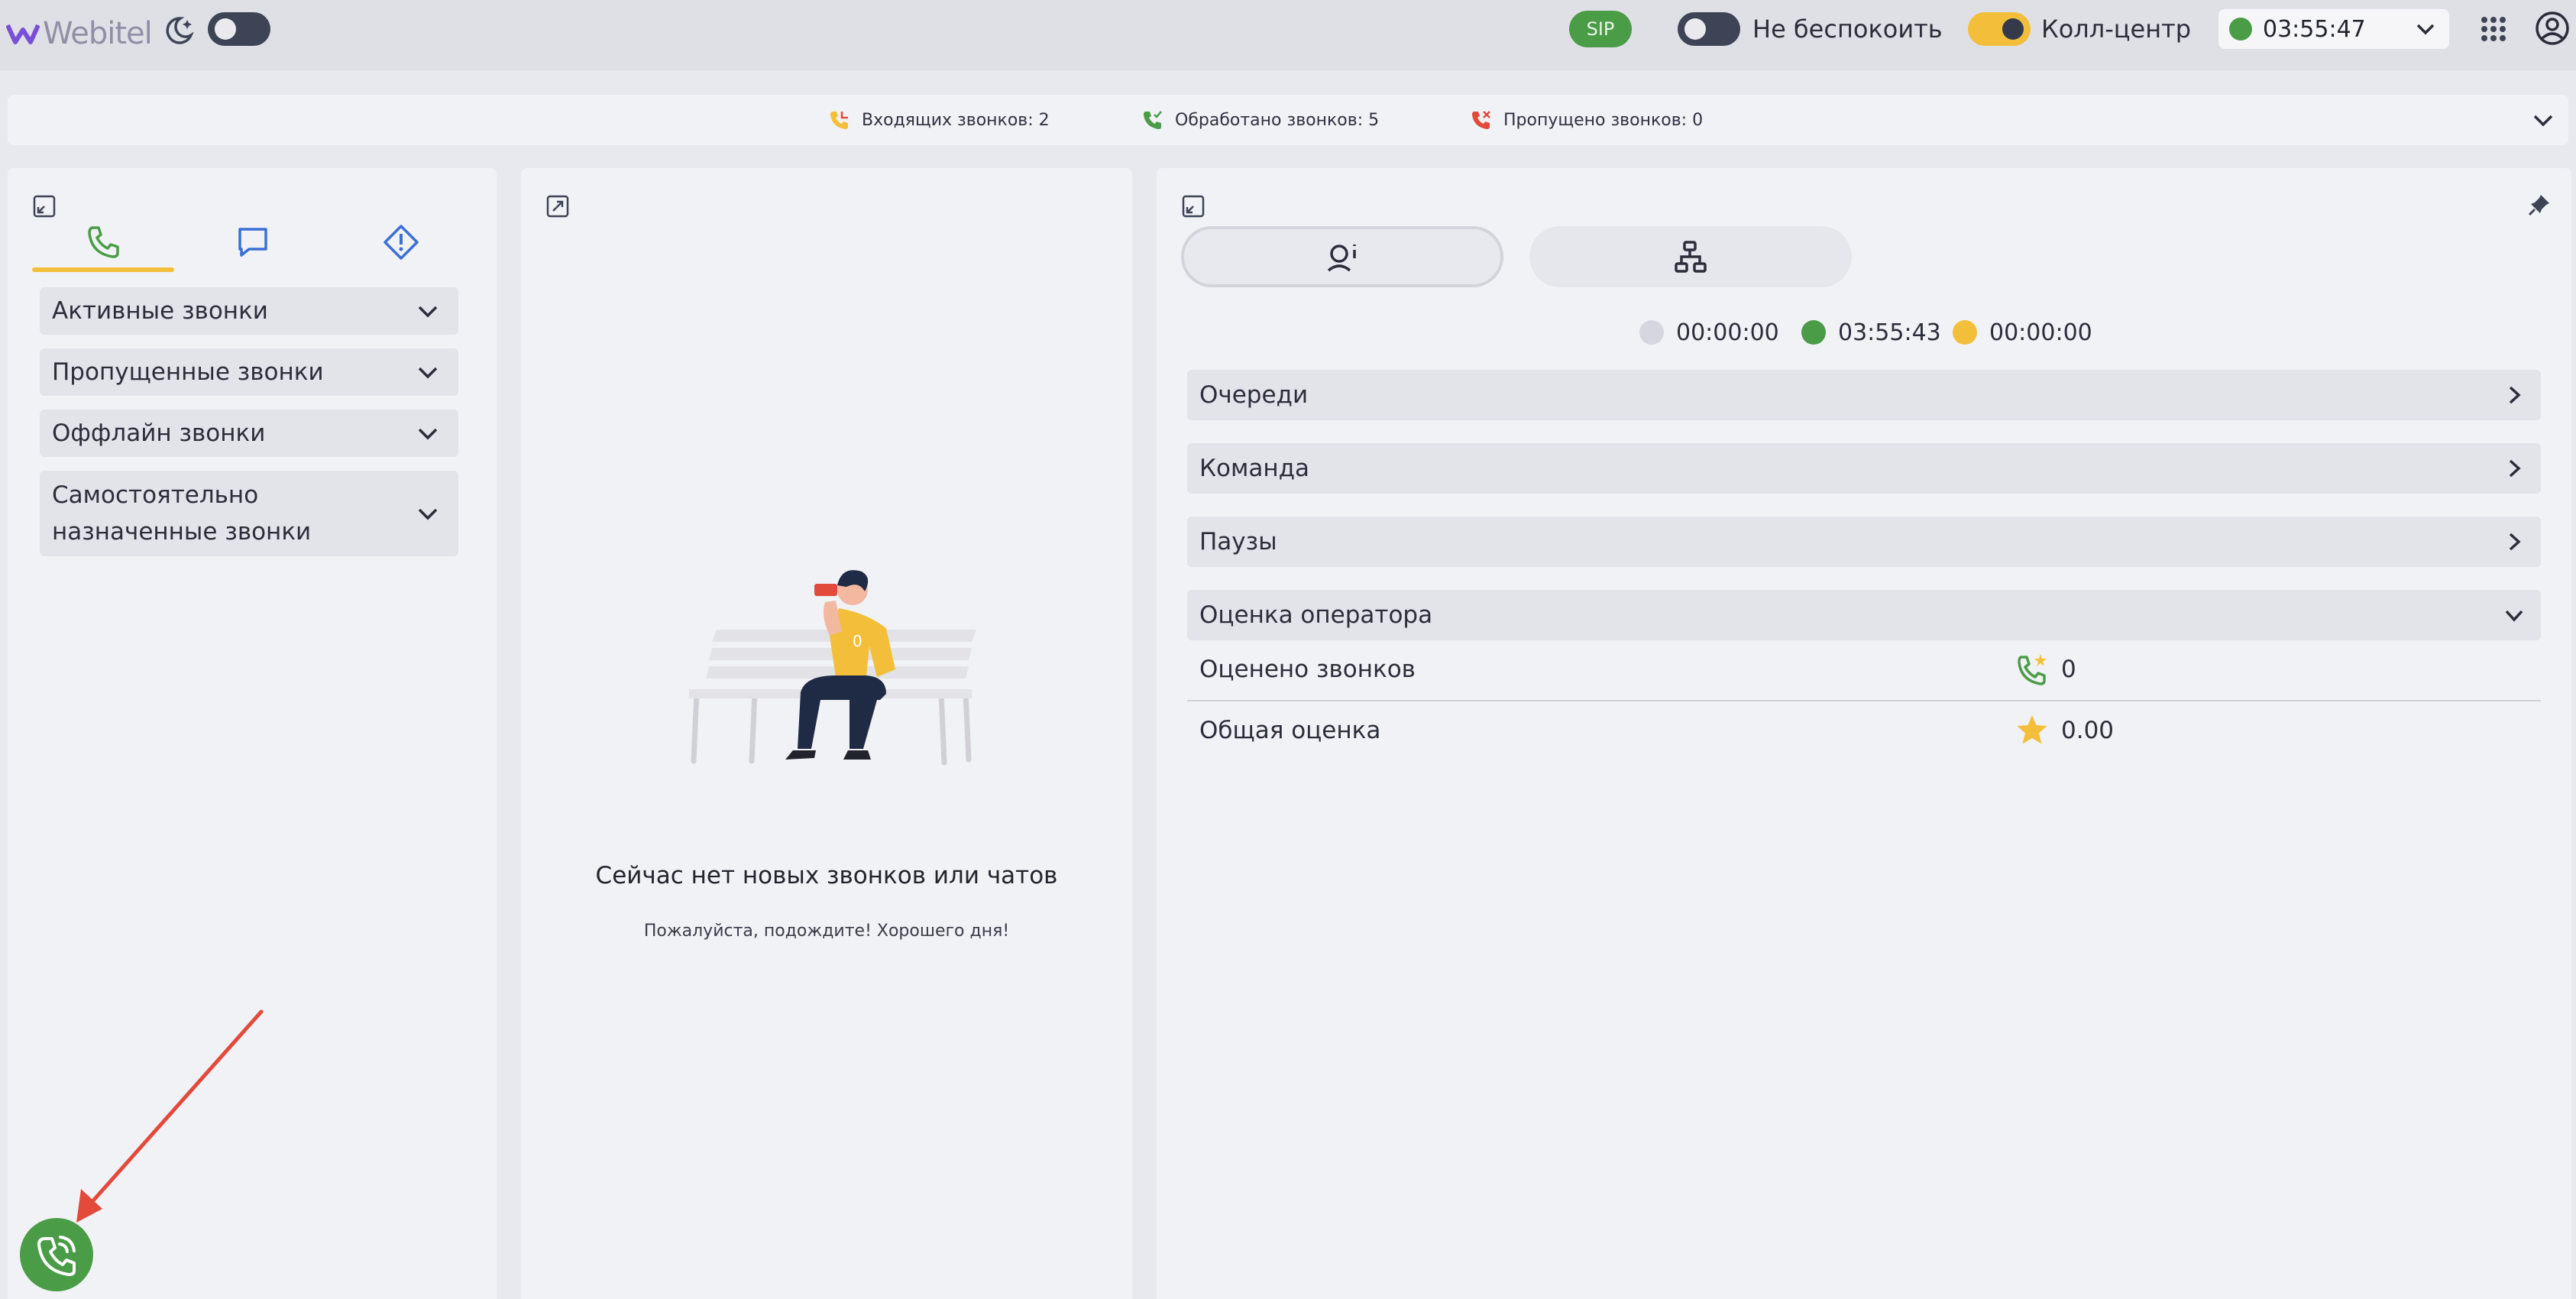 This screenshot has width=2576, height=1299. I want to click on section-label: Очереди, so click(1254, 395).